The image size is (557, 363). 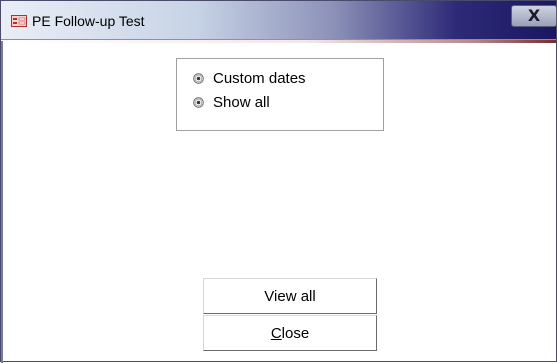 What do you see at coordinates (241, 102) in the screenshot?
I see `radio-label: Show all` at bounding box center [241, 102].